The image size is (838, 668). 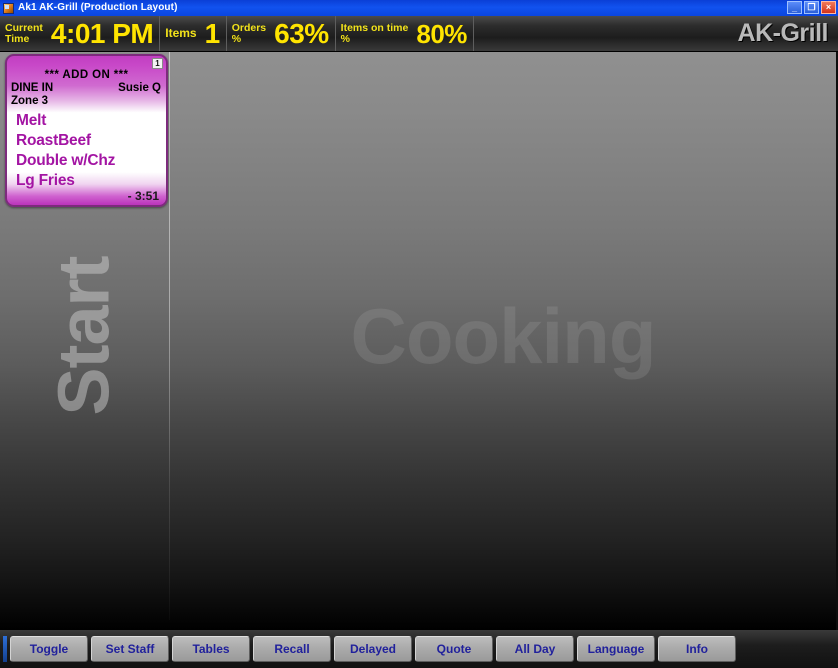 What do you see at coordinates (783, 33) in the screenshot?
I see `brand-name: AK-Grill` at bounding box center [783, 33].